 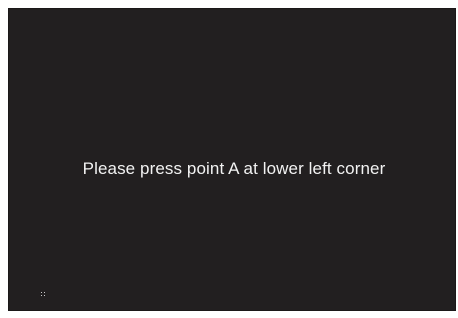 I want to click on calibration-point-a-marker-icon, so click(x=43, y=294).